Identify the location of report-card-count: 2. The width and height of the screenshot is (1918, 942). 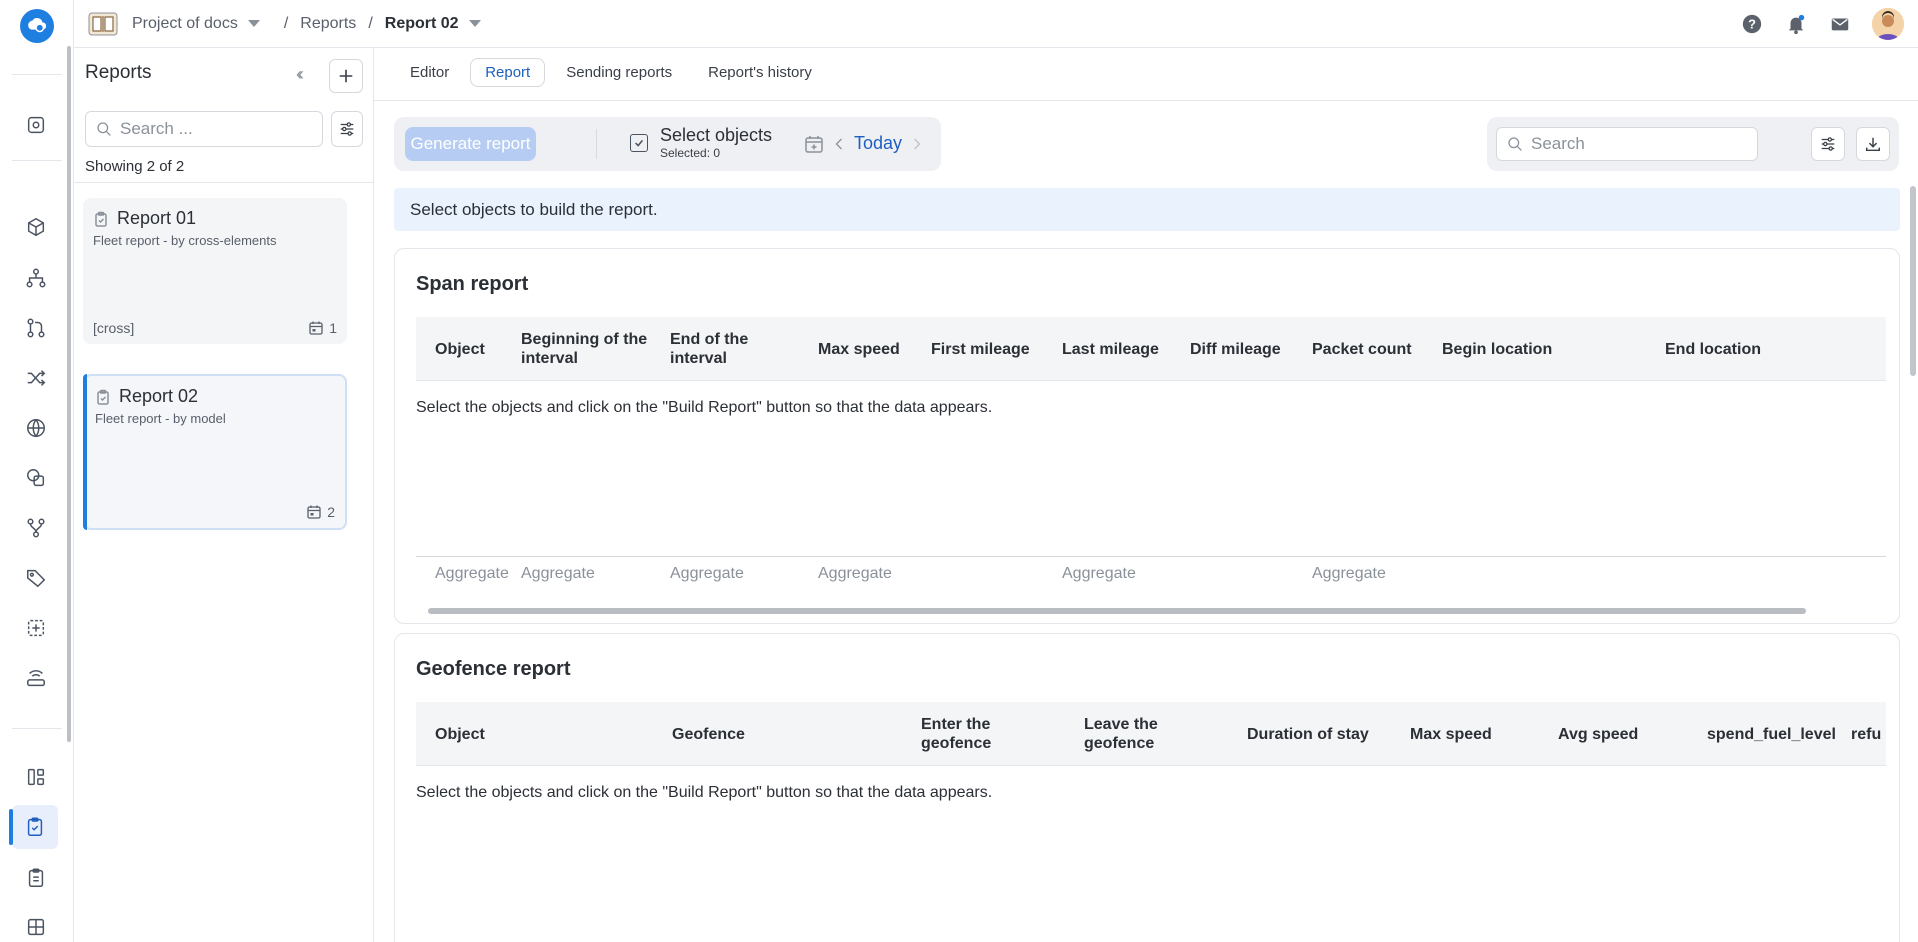
(320, 512).